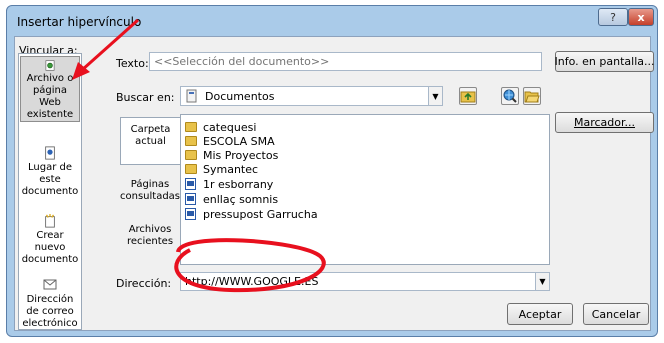  What do you see at coordinates (150, 243) in the screenshot?
I see `tab-recent-files: Archivos recientes` at bounding box center [150, 243].